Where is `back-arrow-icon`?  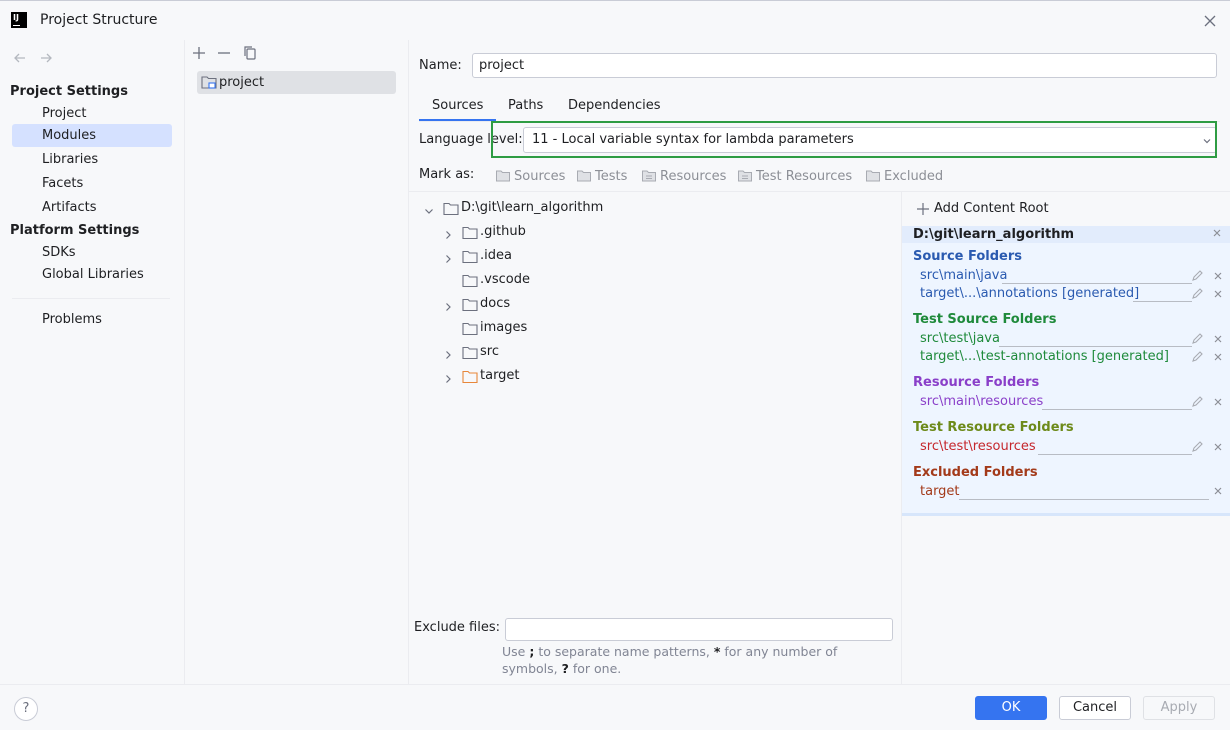 back-arrow-icon is located at coordinates (20, 58).